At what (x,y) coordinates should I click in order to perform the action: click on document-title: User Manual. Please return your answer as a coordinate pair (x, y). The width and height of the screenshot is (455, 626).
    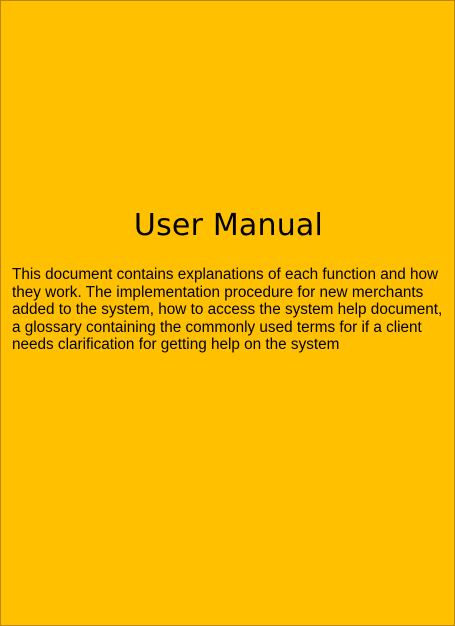
    Looking at the image, I should click on (228, 225).